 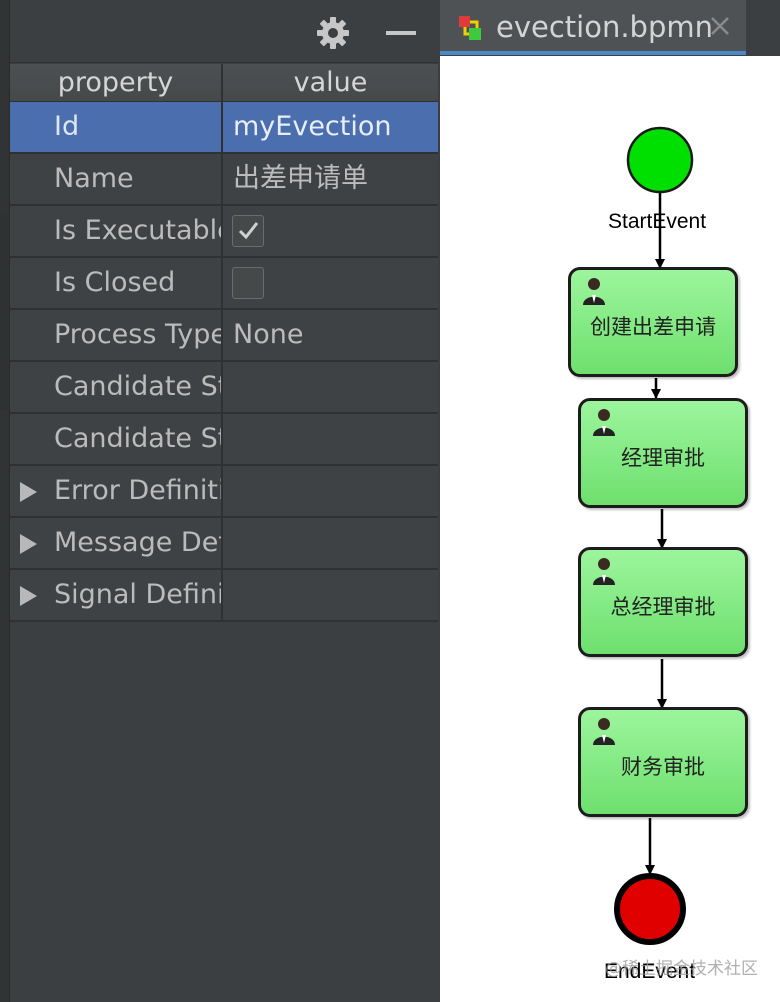 I want to click on task-manager-approval: 经理审批, so click(x=663, y=453).